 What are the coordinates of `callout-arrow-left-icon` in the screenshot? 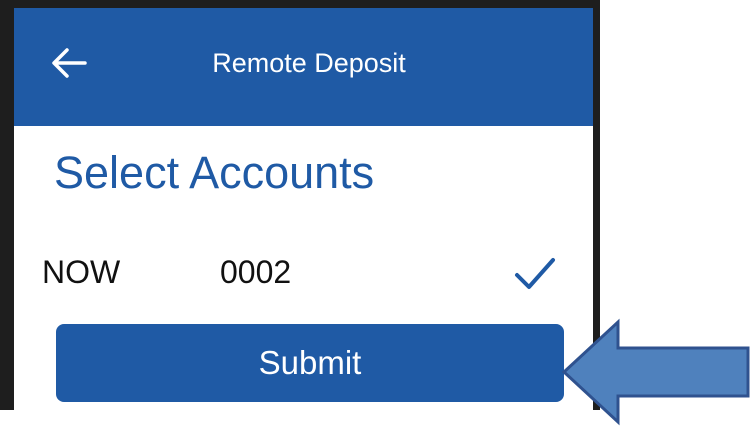 It's located at (655, 372).